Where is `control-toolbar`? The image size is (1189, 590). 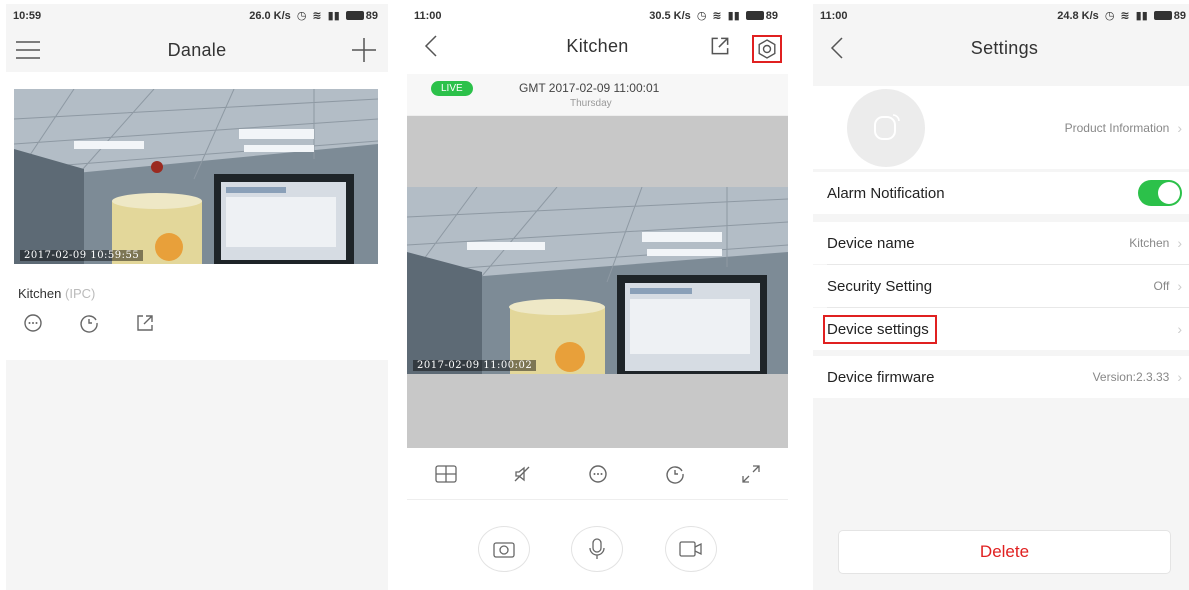
control-toolbar is located at coordinates (597, 474).